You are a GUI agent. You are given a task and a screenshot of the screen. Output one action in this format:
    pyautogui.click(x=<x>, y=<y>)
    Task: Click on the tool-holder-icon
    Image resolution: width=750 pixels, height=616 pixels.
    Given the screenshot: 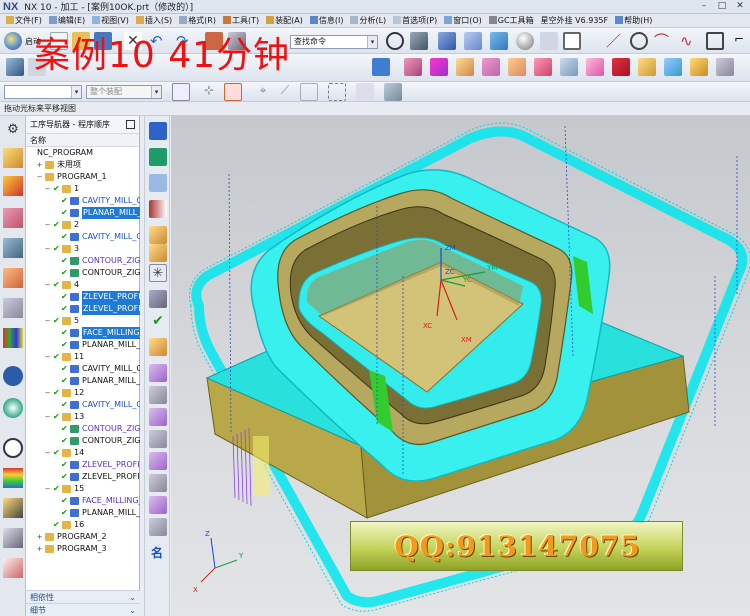 What is the action you would take?
    pyautogui.click(x=647, y=67)
    